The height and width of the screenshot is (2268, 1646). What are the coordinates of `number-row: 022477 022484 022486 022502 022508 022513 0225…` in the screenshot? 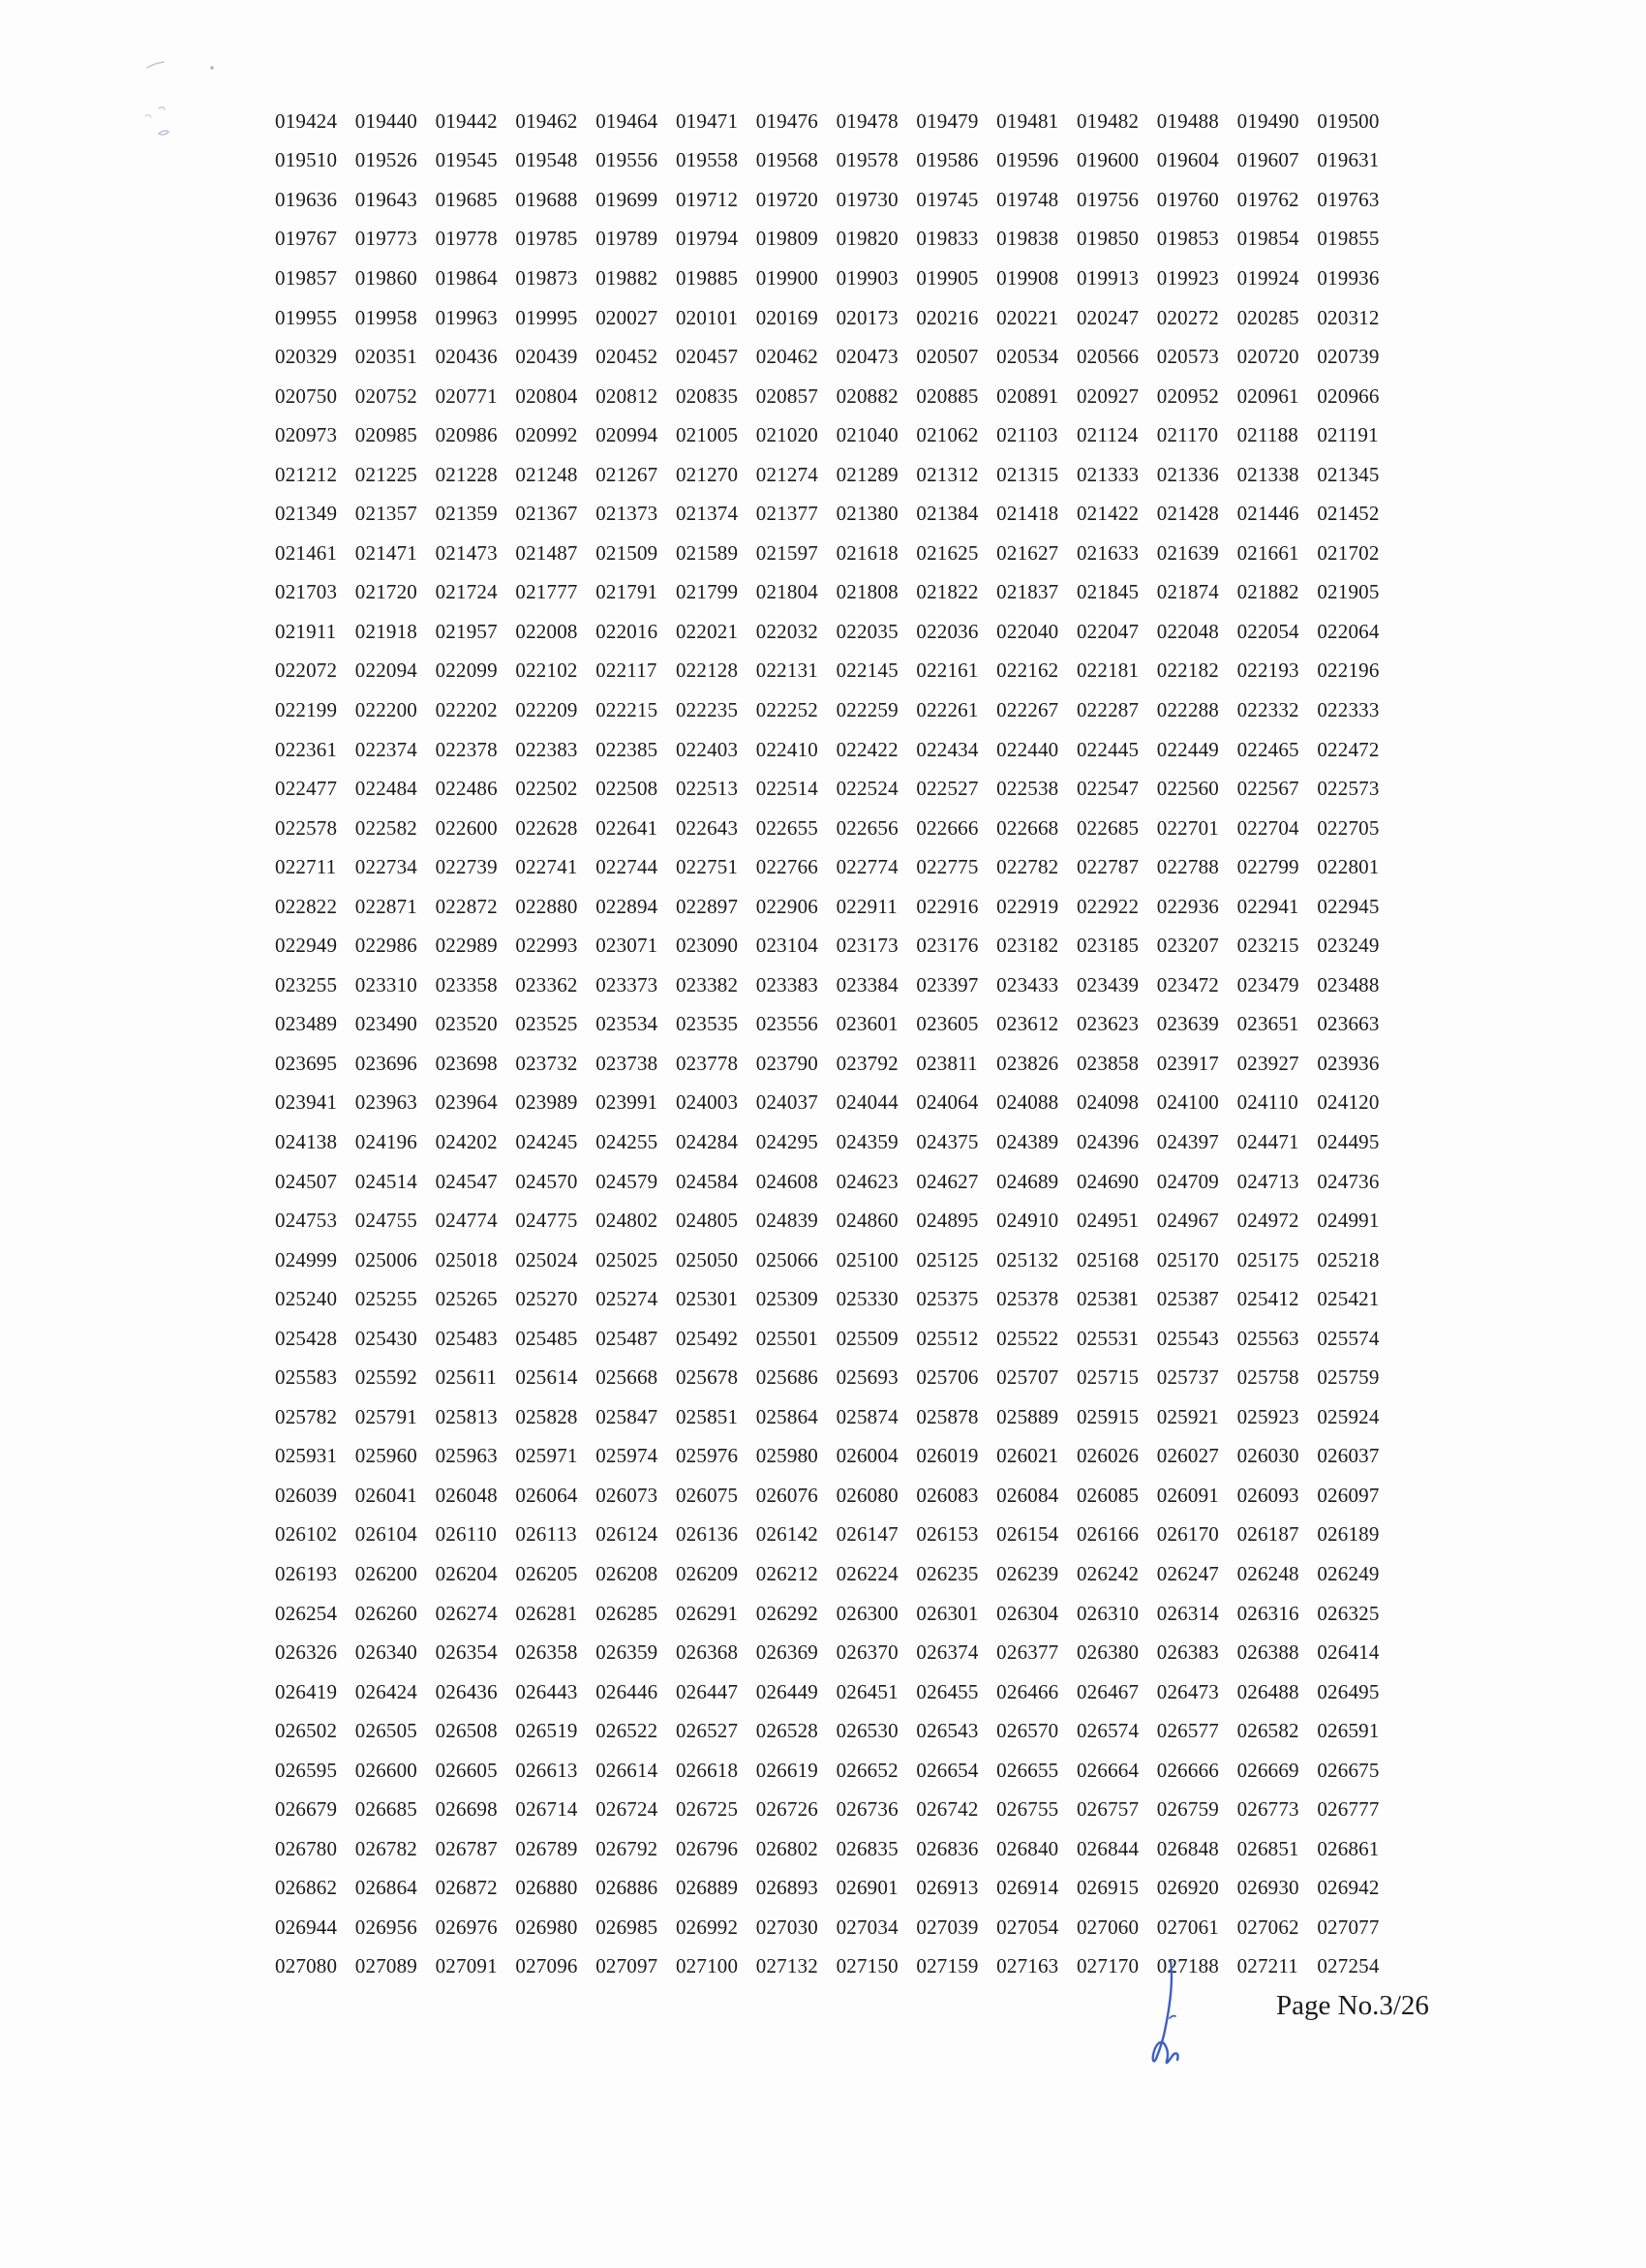 It's located at (827, 789).